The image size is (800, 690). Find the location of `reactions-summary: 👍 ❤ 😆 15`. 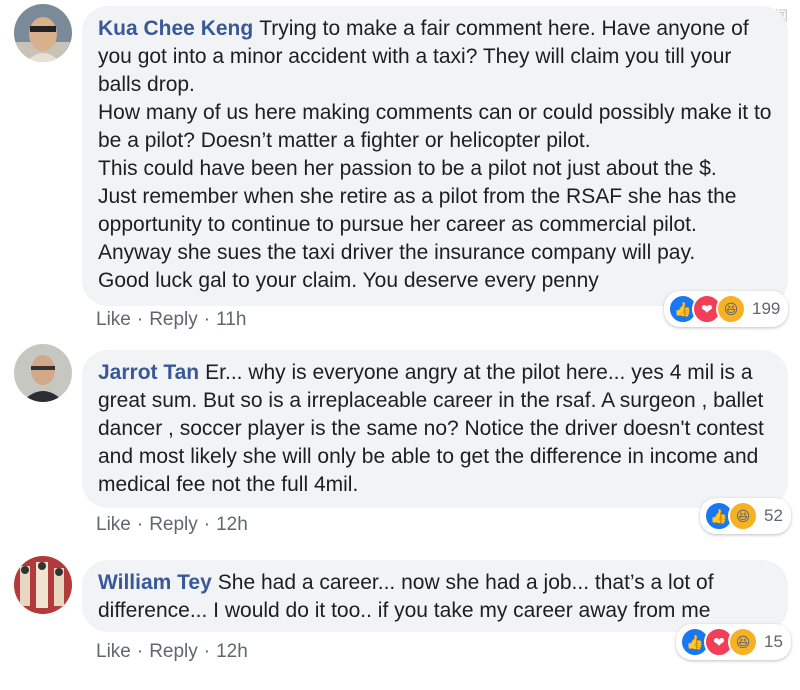

reactions-summary: 👍 ❤ 😆 15 is located at coordinates (733, 642).